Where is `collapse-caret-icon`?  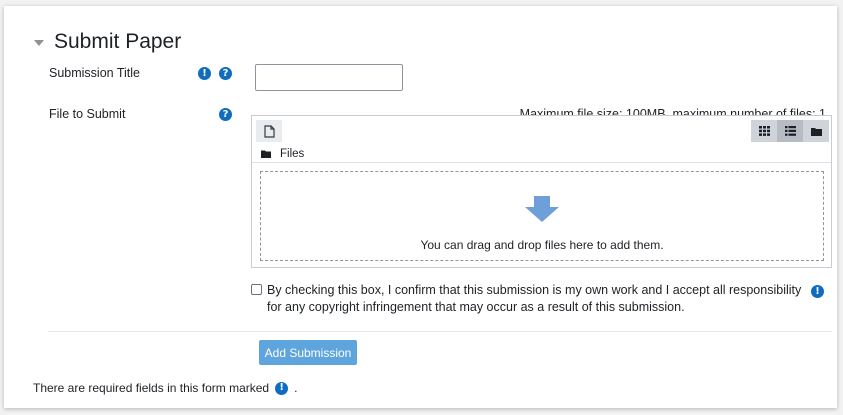
collapse-caret-icon is located at coordinates (39, 43).